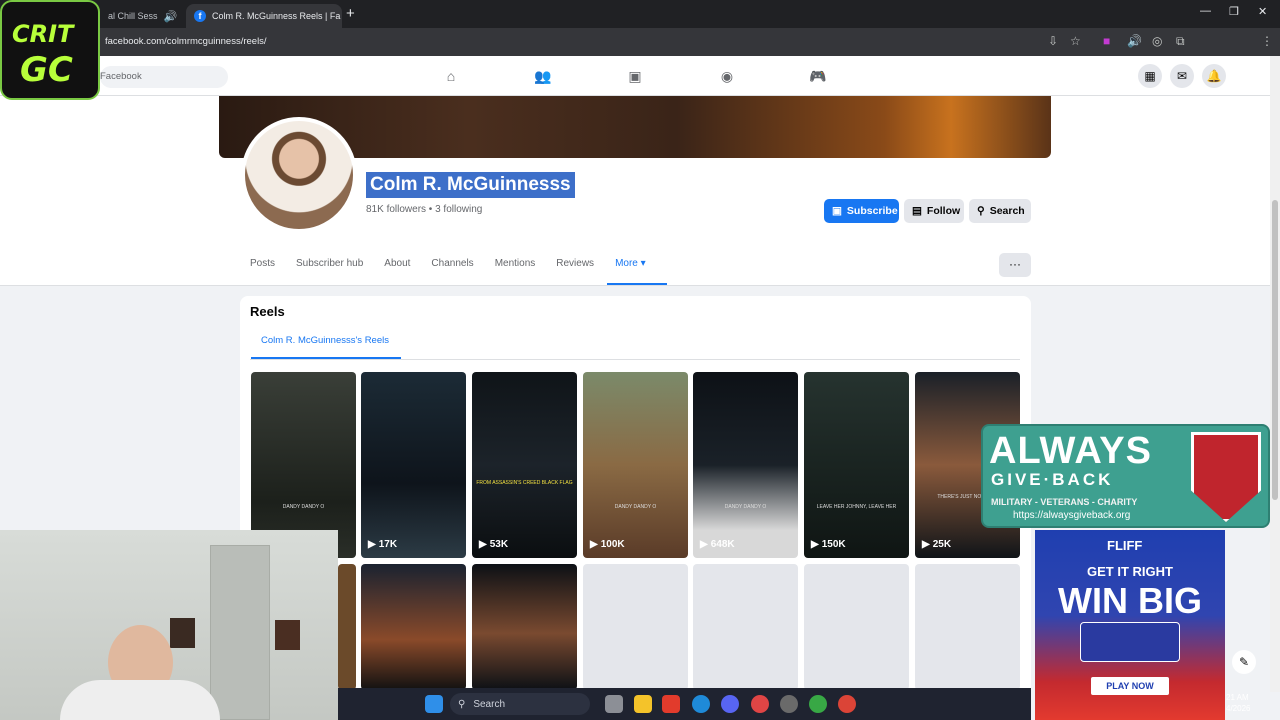  Describe the element at coordinates (262, 270) in the screenshot. I see `tab-posts: Posts` at that location.